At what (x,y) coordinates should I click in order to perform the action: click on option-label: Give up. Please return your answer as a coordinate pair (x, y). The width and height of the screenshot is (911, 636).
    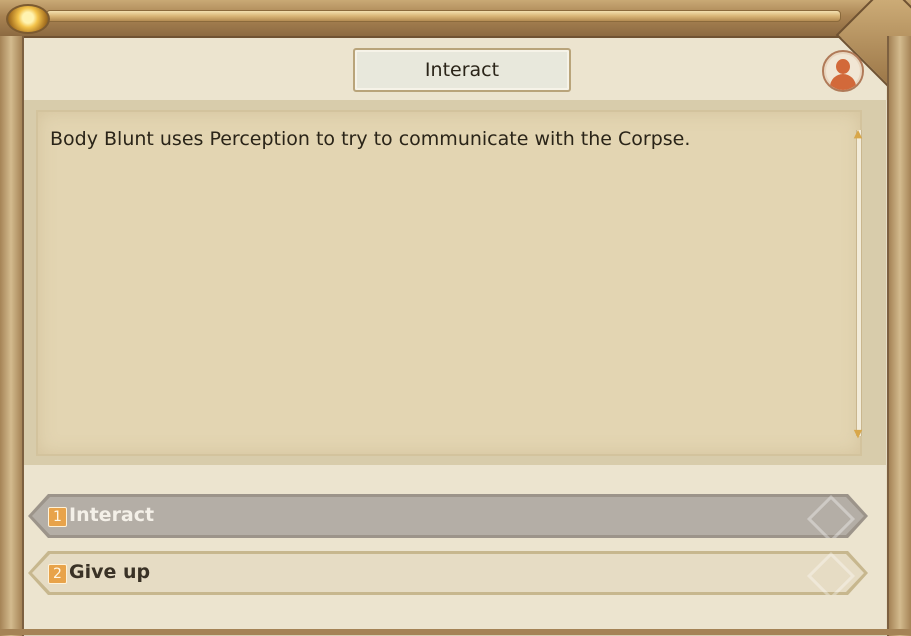
    Looking at the image, I should click on (110, 572).